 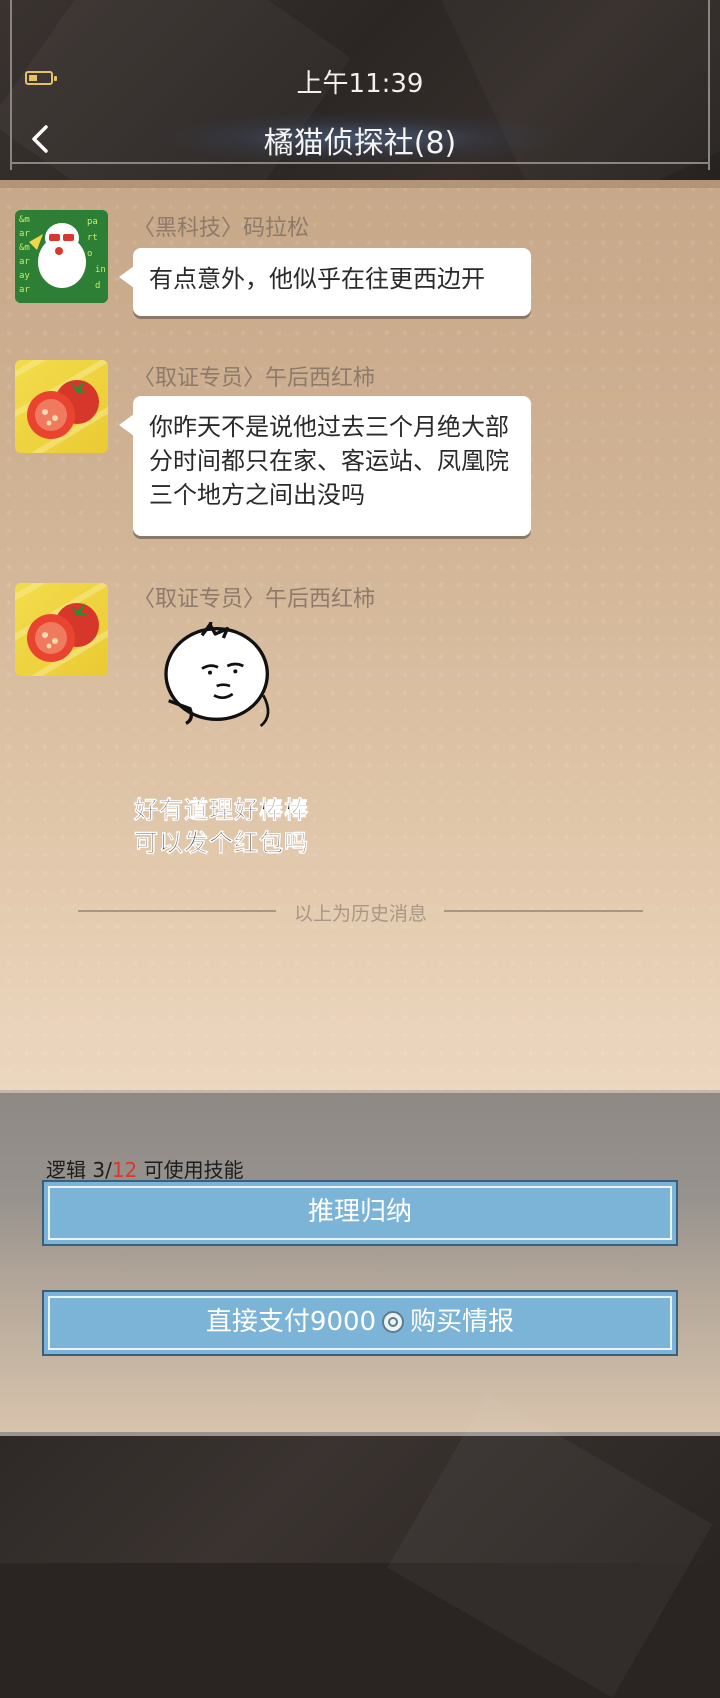 I want to click on buy-intel-label: 购买情报, so click(x=462, y=1322).